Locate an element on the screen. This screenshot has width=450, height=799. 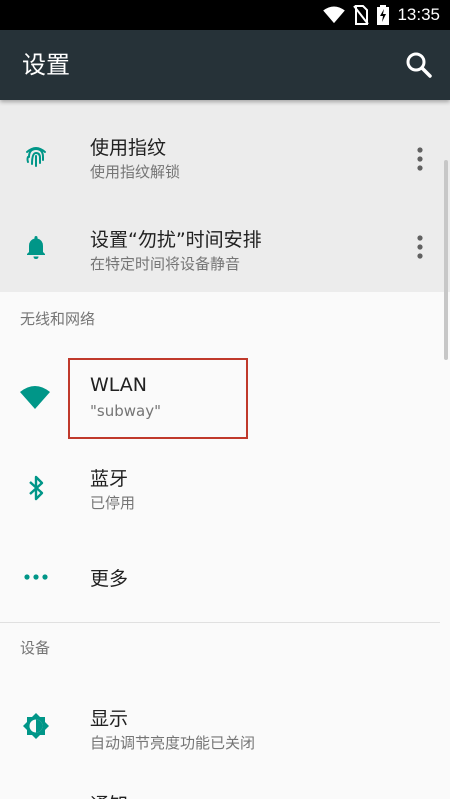
search-button is located at coordinates (419, 65).